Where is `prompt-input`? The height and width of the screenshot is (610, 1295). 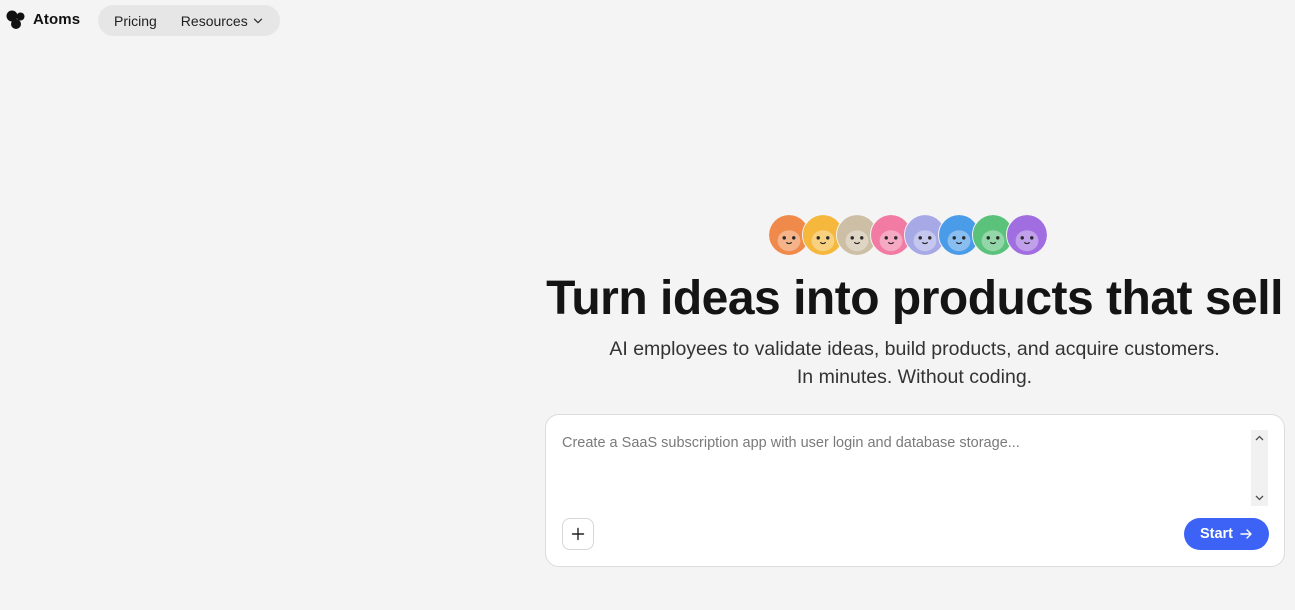
prompt-input is located at coordinates (902, 465).